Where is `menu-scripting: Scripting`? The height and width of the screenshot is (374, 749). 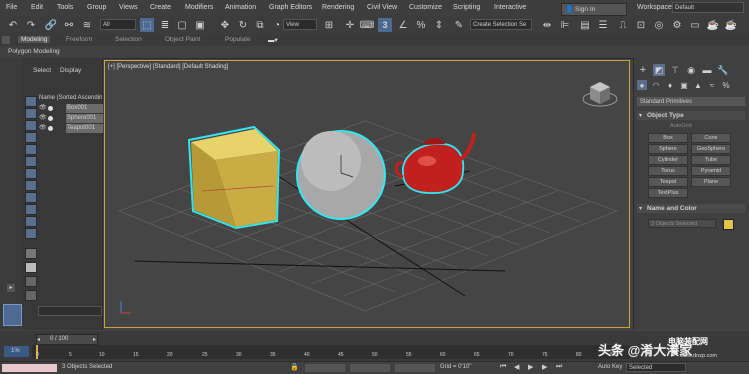
menu-scripting: Scripting is located at coordinates (466, 7).